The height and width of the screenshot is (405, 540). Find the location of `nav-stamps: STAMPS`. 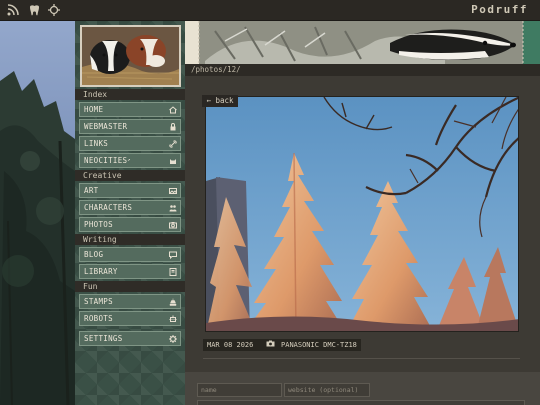

nav-stamps: STAMPS is located at coordinates (130, 301).